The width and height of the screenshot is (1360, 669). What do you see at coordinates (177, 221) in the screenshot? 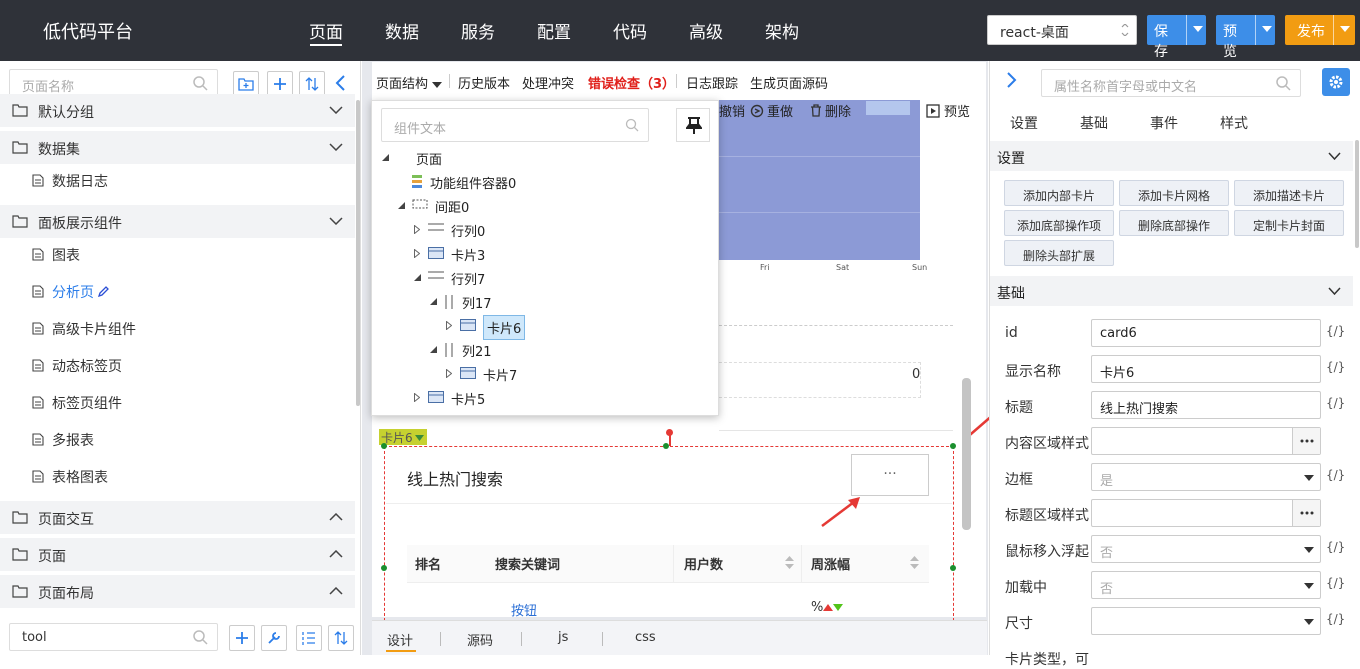
I see `group-row: 面板展示组件` at bounding box center [177, 221].